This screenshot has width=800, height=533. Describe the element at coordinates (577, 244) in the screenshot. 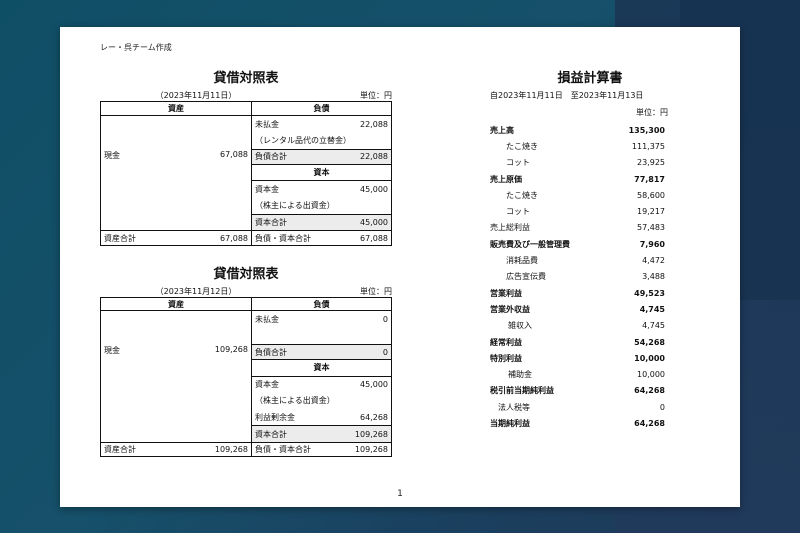

I see `list-item: 販売費及び一般管理費 7,960` at that location.